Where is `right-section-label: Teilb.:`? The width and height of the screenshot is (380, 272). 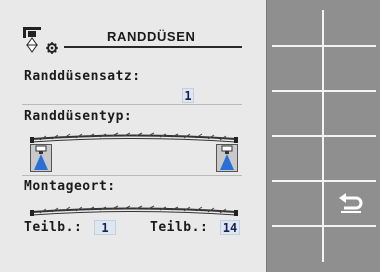 right-section-label: Teilb.: is located at coordinates (179, 227).